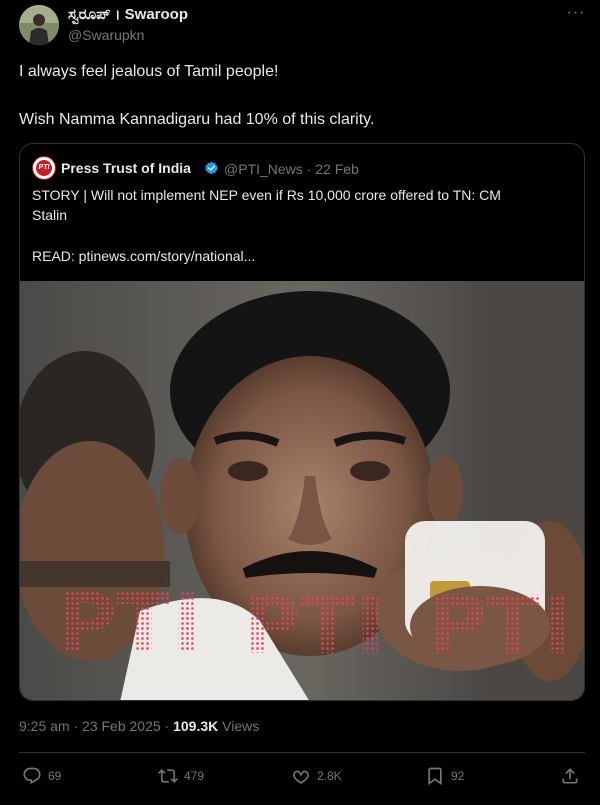  What do you see at coordinates (302, 752) in the screenshot?
I see `divider` at bounding box center [302, 752].